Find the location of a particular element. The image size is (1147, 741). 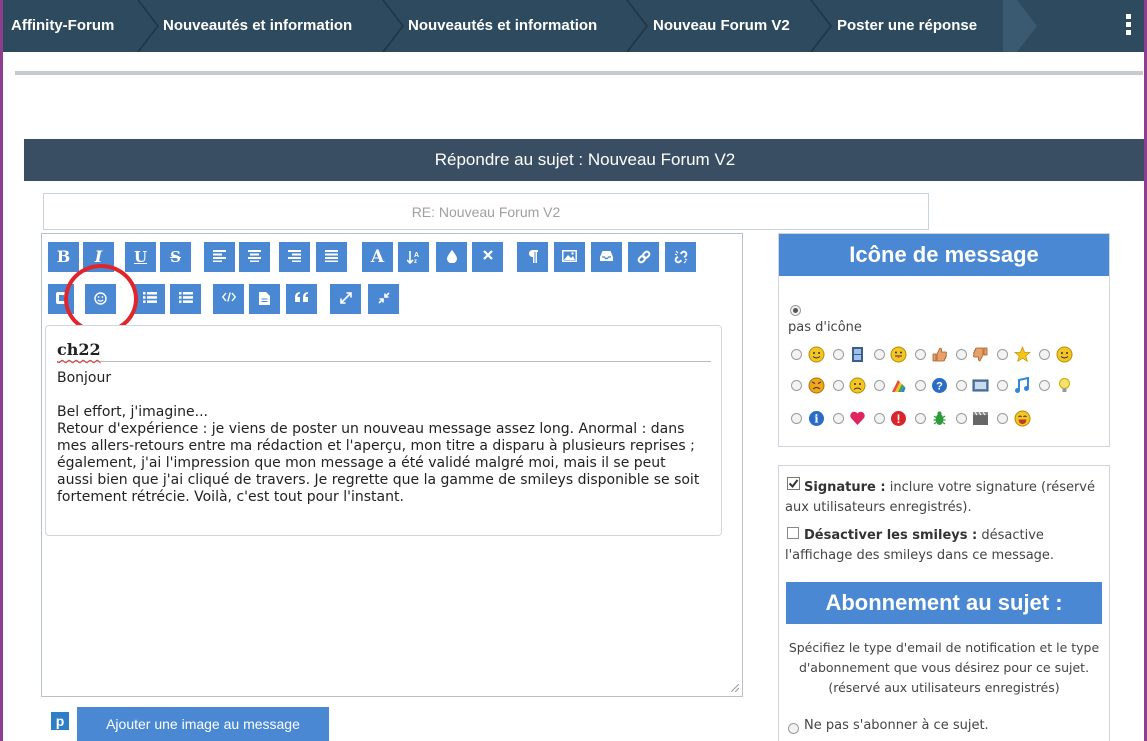

code-button is located at coordinates (228, 299).